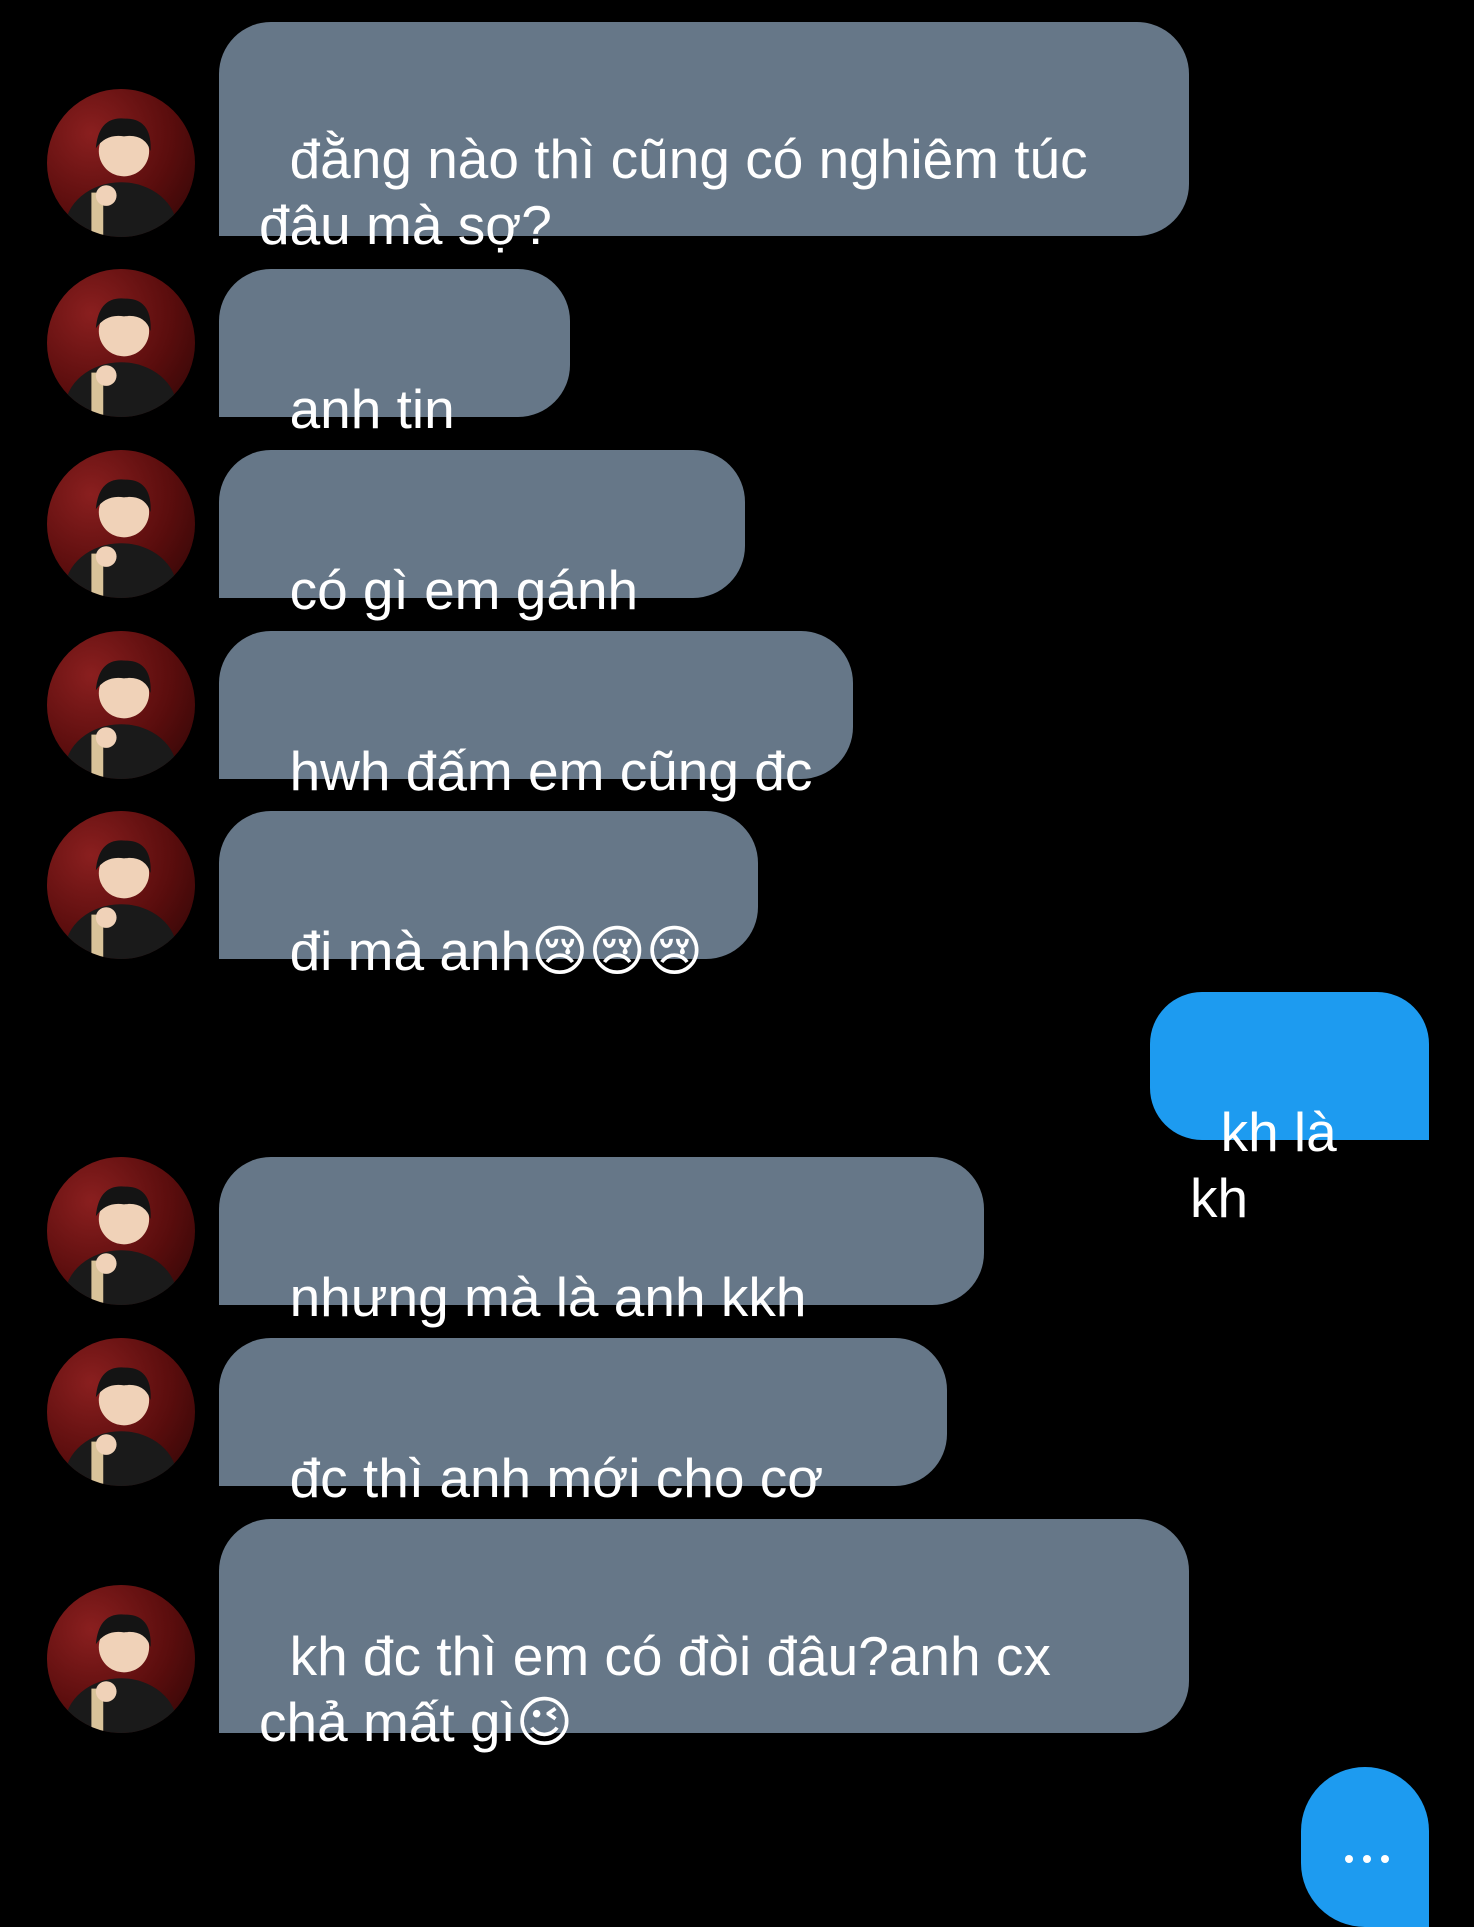 The image size is (1474, 1927). I want to click on incoming-message: đi mà anh😢😢😢, so click(488, 897).